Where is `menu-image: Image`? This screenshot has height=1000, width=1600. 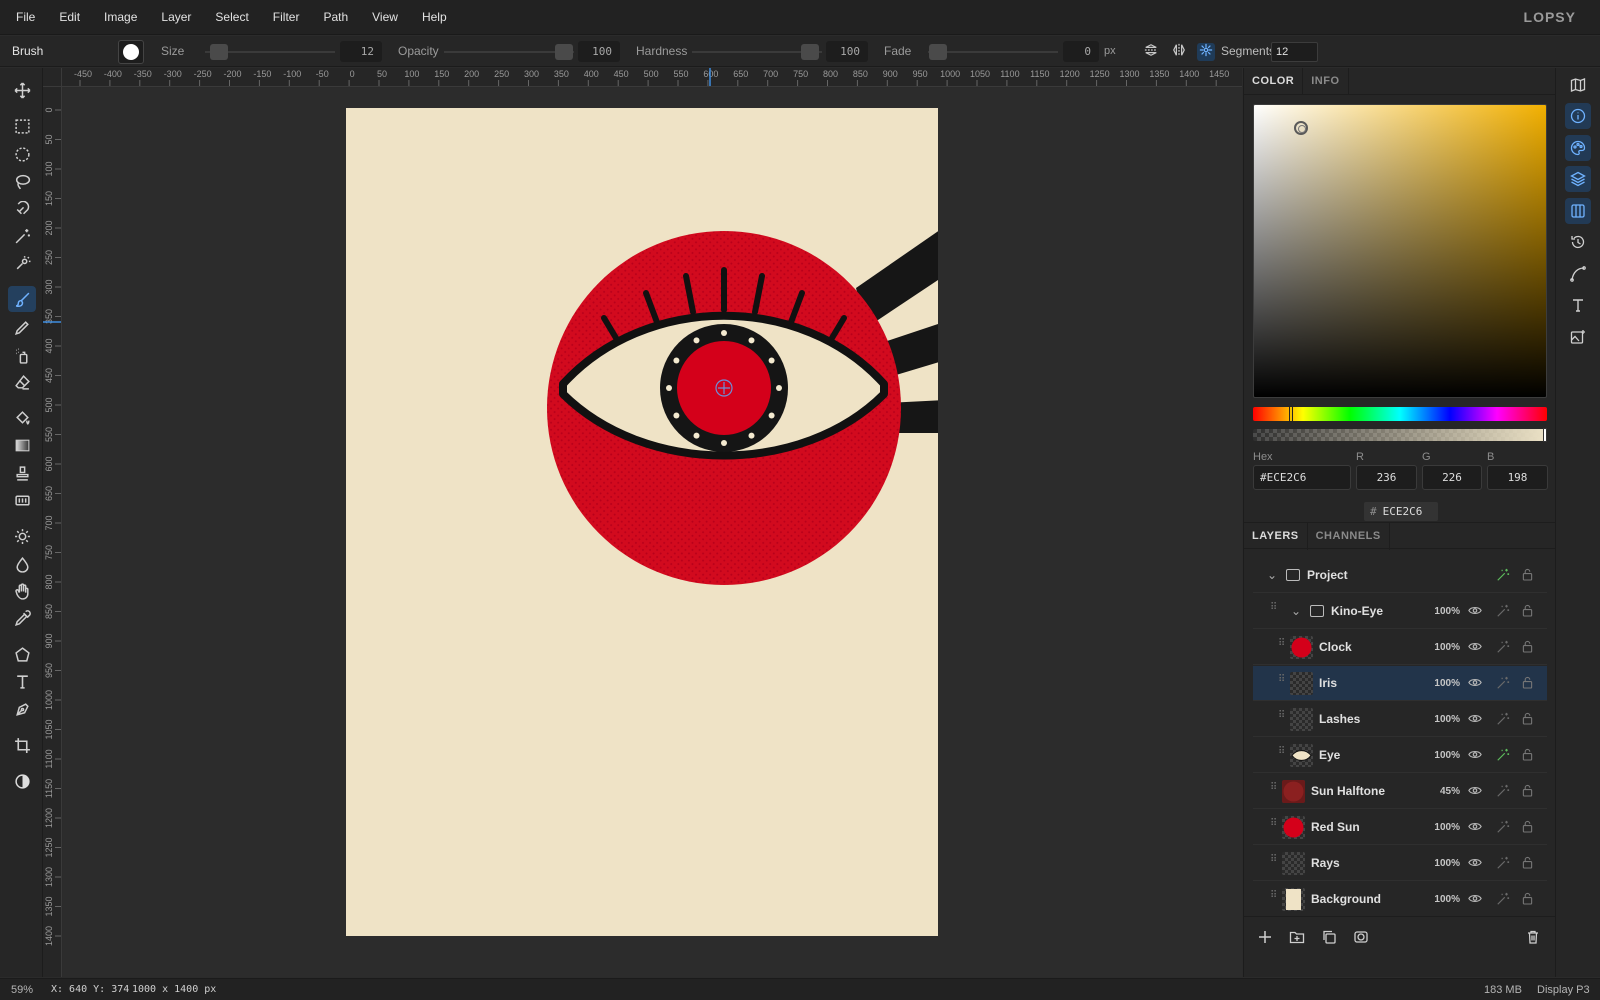
menu-image: Image is located at coordinates (120, 17).